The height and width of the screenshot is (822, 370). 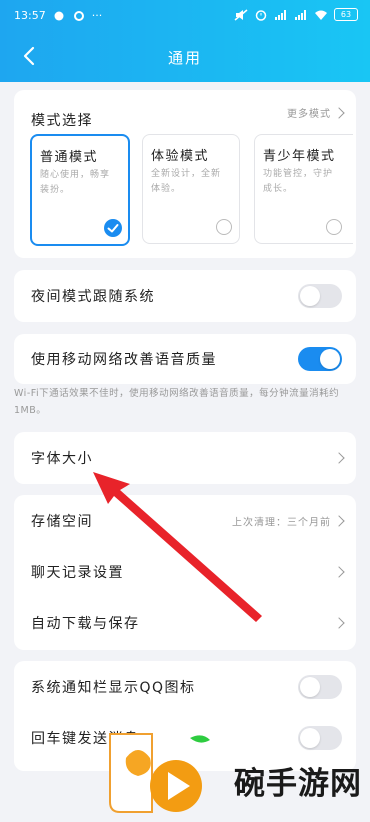 I want to click on storage-last-cleaned: 上次清理：三个月前, so click(x=281, y=523).